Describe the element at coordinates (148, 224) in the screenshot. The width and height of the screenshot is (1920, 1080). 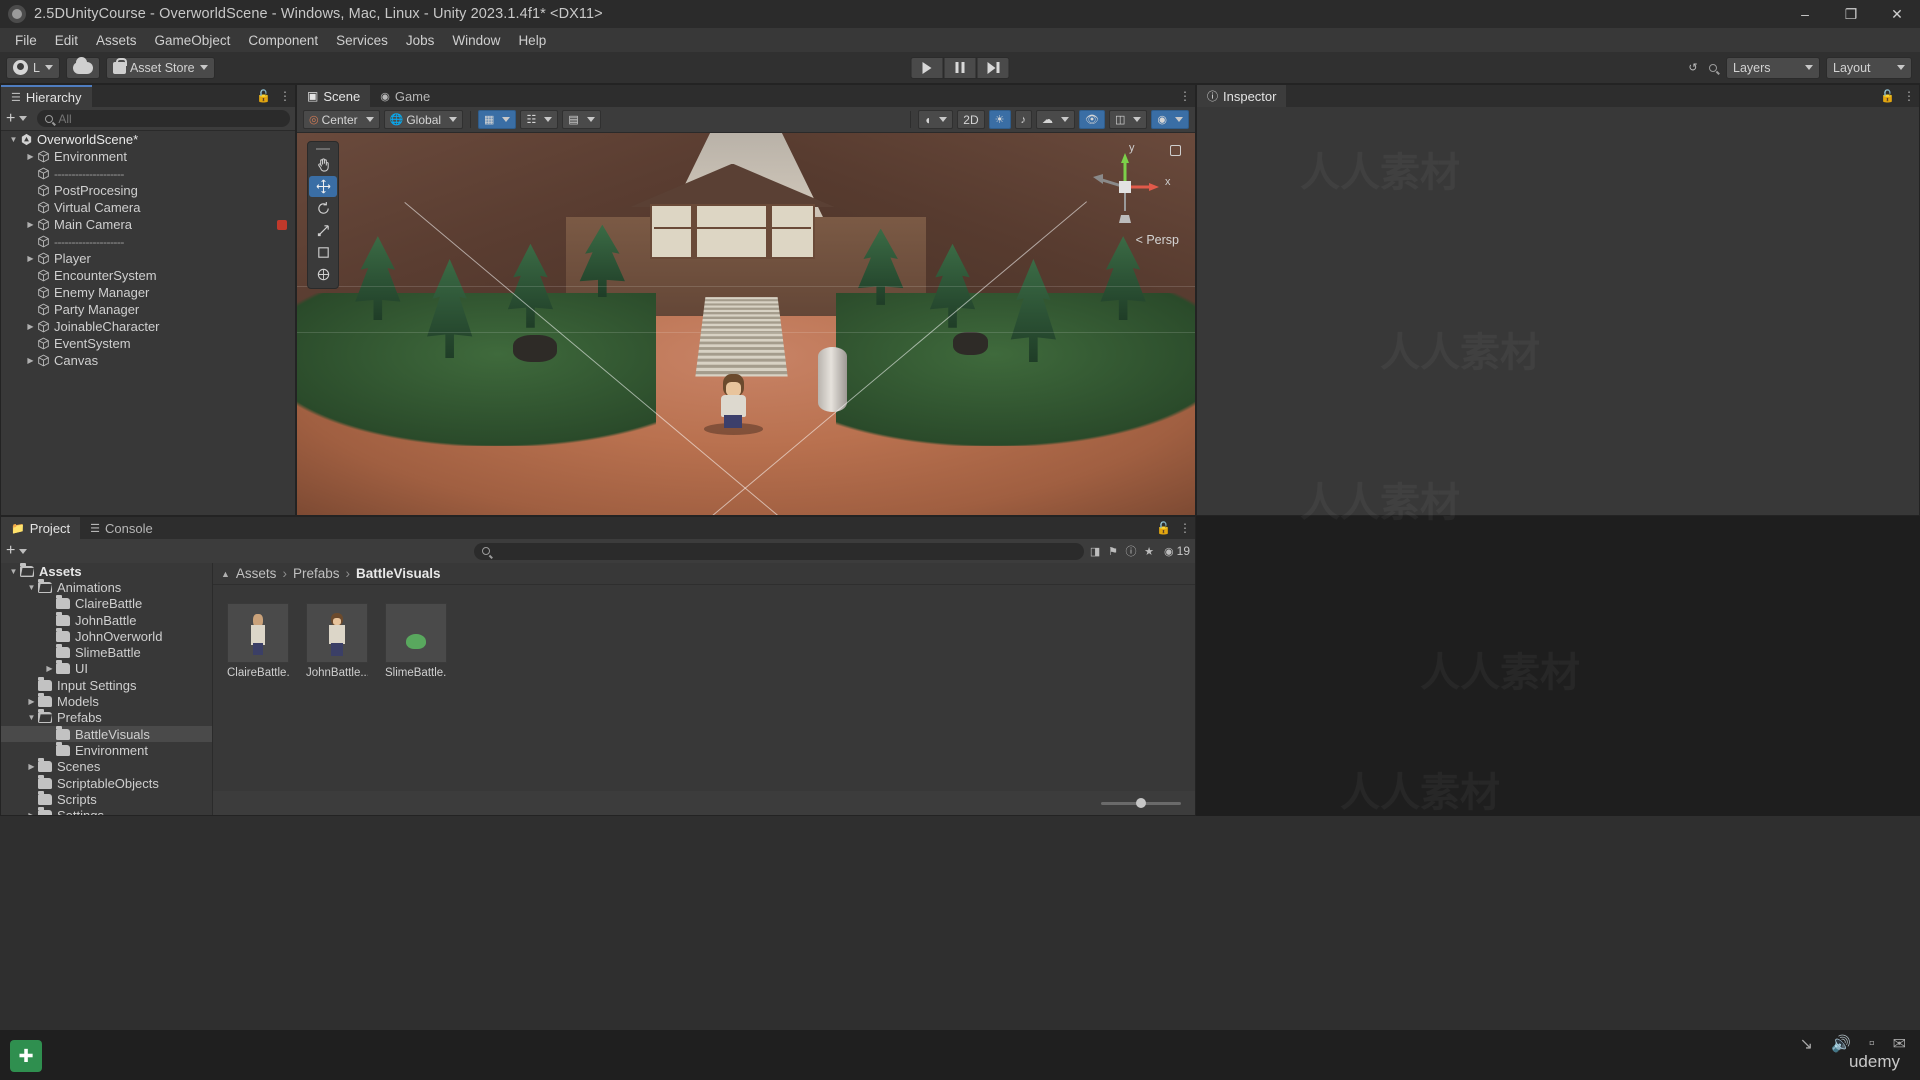
I see `hierarchy-item-main-camera: ▶ Main Camera` at that location.